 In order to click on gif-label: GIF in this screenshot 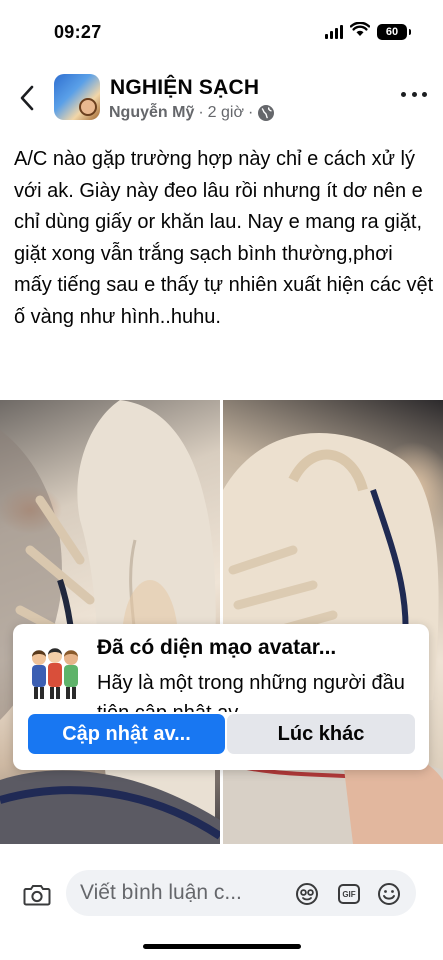, I will do `click(349, 894)`.